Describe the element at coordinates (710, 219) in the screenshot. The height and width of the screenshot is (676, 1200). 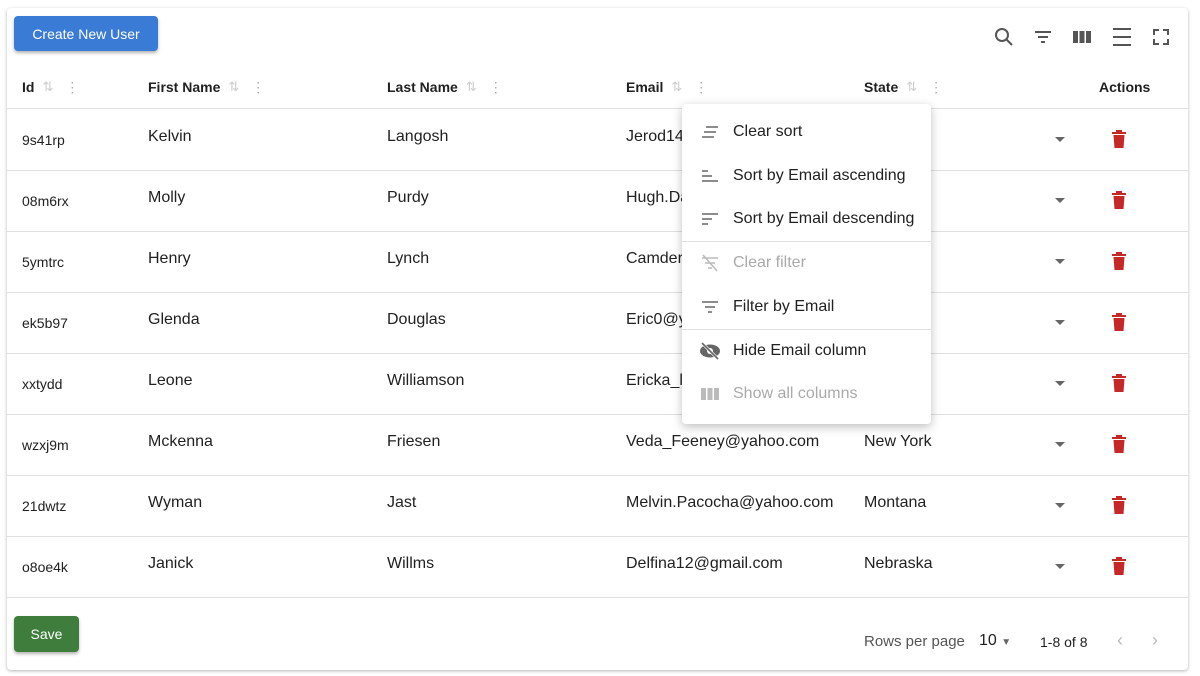
I see `sort-descending-icon` at that location.